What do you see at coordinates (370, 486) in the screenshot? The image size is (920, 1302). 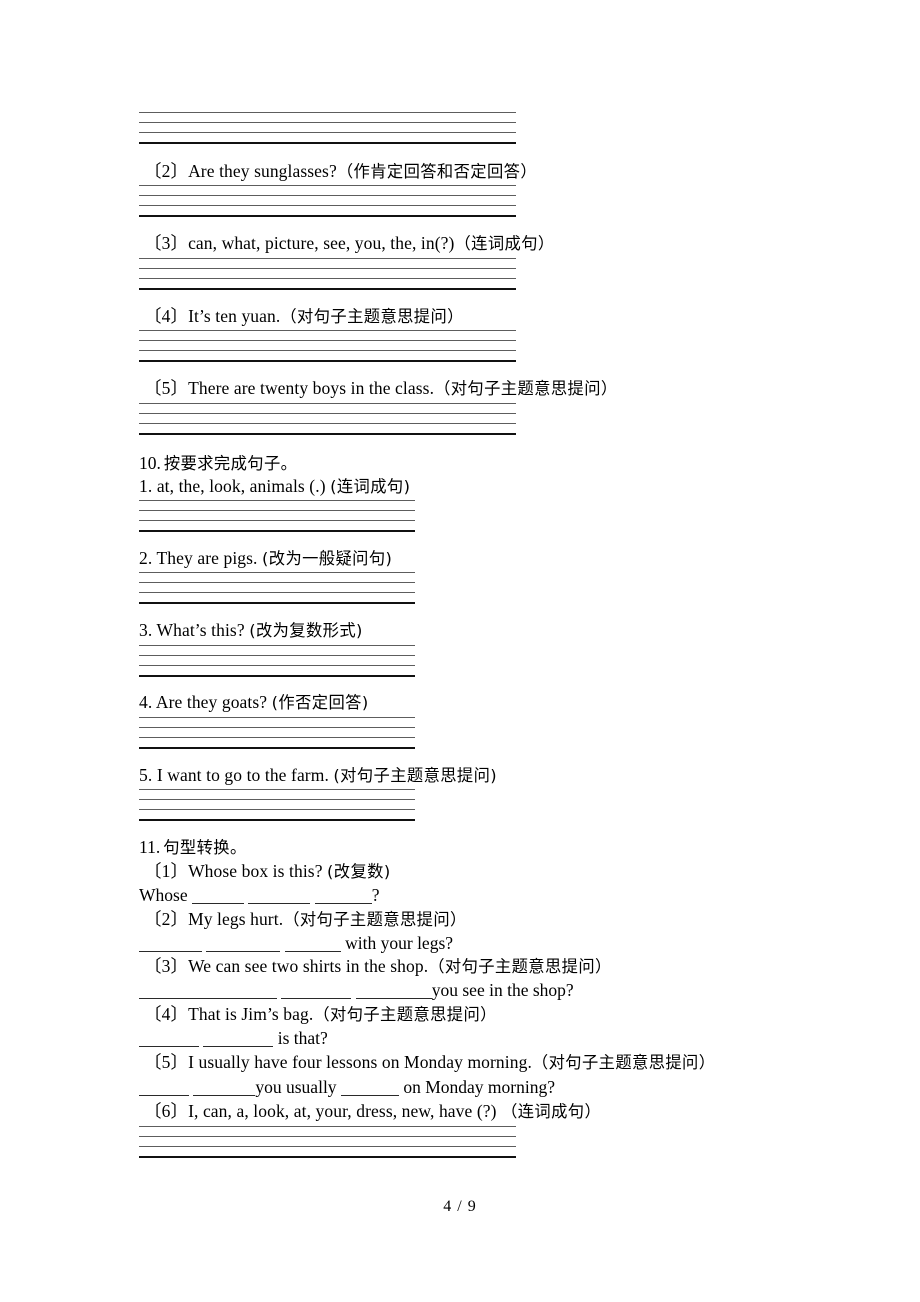 I see `item-instruction: (连词成句)` at bounding box center [370, 486].